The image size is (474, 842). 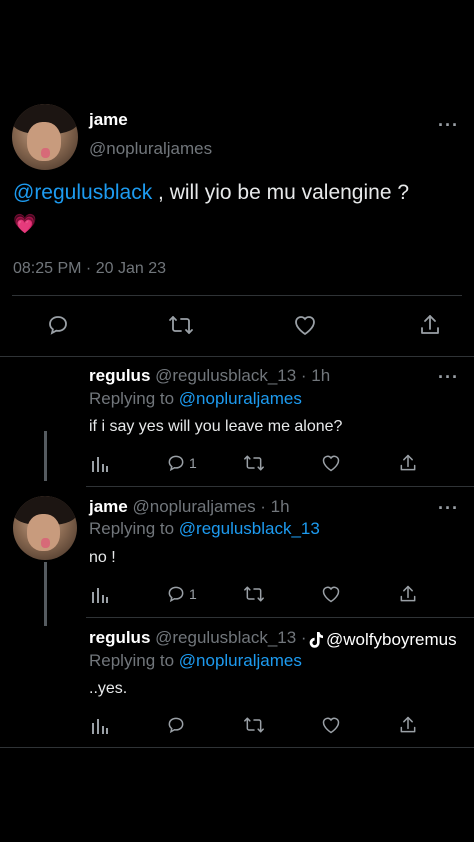 I want to click on replying-to-link: @regulusblack_13, so click(x=249, y=528).